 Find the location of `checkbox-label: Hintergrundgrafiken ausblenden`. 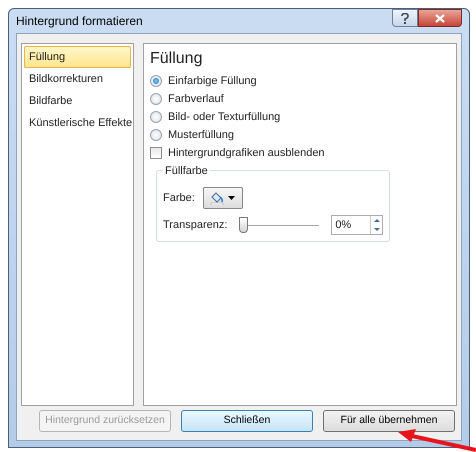

checkbox-label: Hintergrundgrafiken ausblenden is located at coordinates (246, 153).